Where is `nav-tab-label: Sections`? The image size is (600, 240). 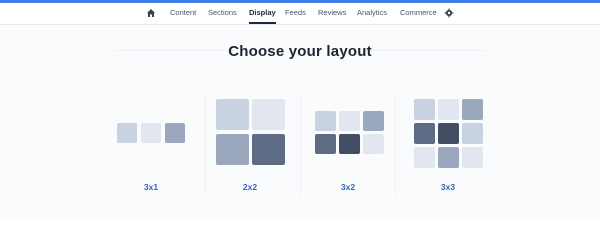 nav-tab-label: Sections is located at coordinates (222, 12).